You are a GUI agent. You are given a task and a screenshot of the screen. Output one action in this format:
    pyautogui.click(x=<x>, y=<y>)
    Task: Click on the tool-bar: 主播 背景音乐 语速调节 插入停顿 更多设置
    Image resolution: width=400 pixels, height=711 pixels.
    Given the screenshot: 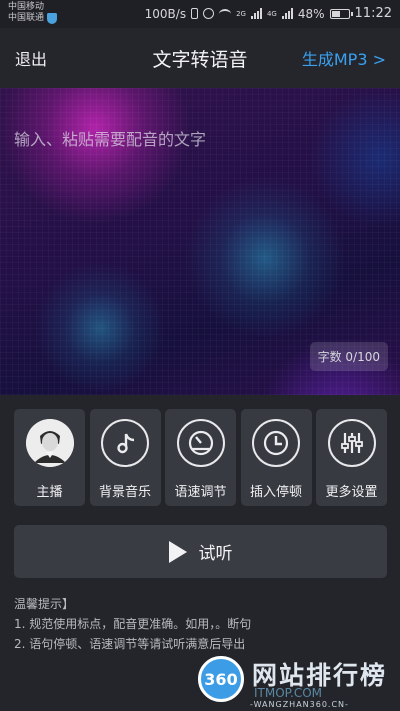 What is the action you would take?
    pyautogui.click(x=200, y=457)
    